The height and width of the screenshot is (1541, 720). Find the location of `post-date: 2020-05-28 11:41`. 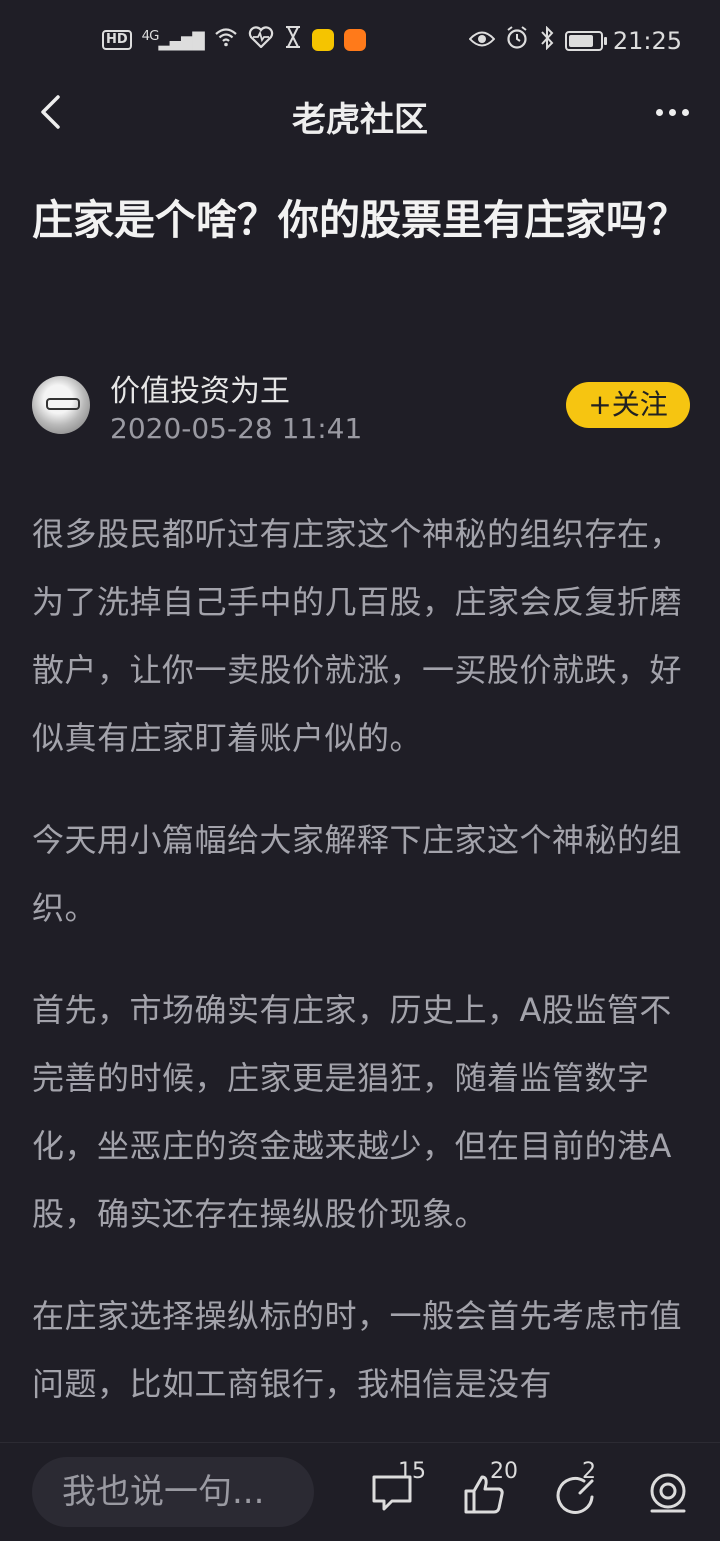

post-date: 2020-05-28 11:41 is located at coordinates (236, 428).